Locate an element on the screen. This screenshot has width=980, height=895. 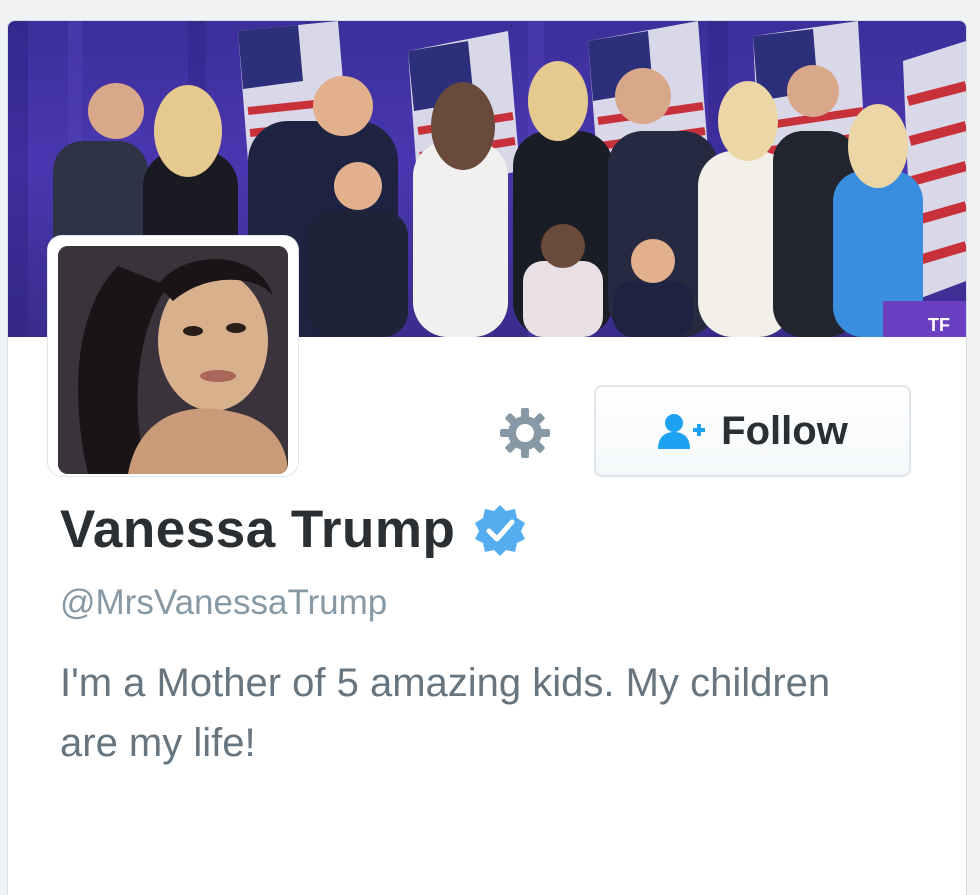
gear-icon is located at coordinates (525, 433).